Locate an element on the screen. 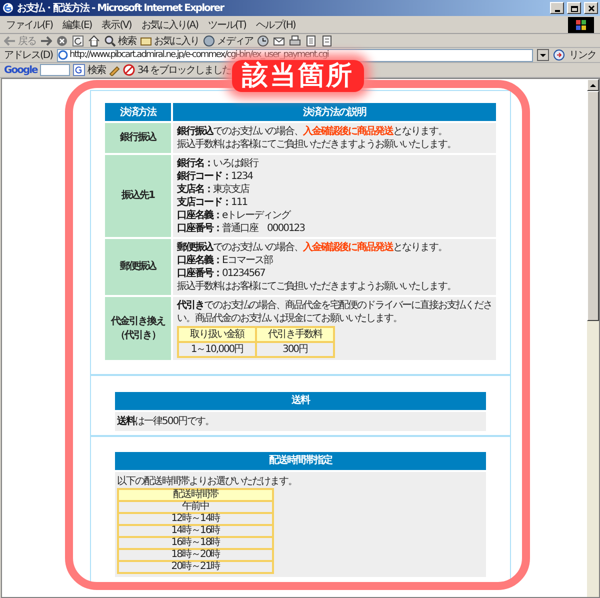 The image size is (600, 598). method-cell: 郵便振込 is located at coordinates (138, 267).